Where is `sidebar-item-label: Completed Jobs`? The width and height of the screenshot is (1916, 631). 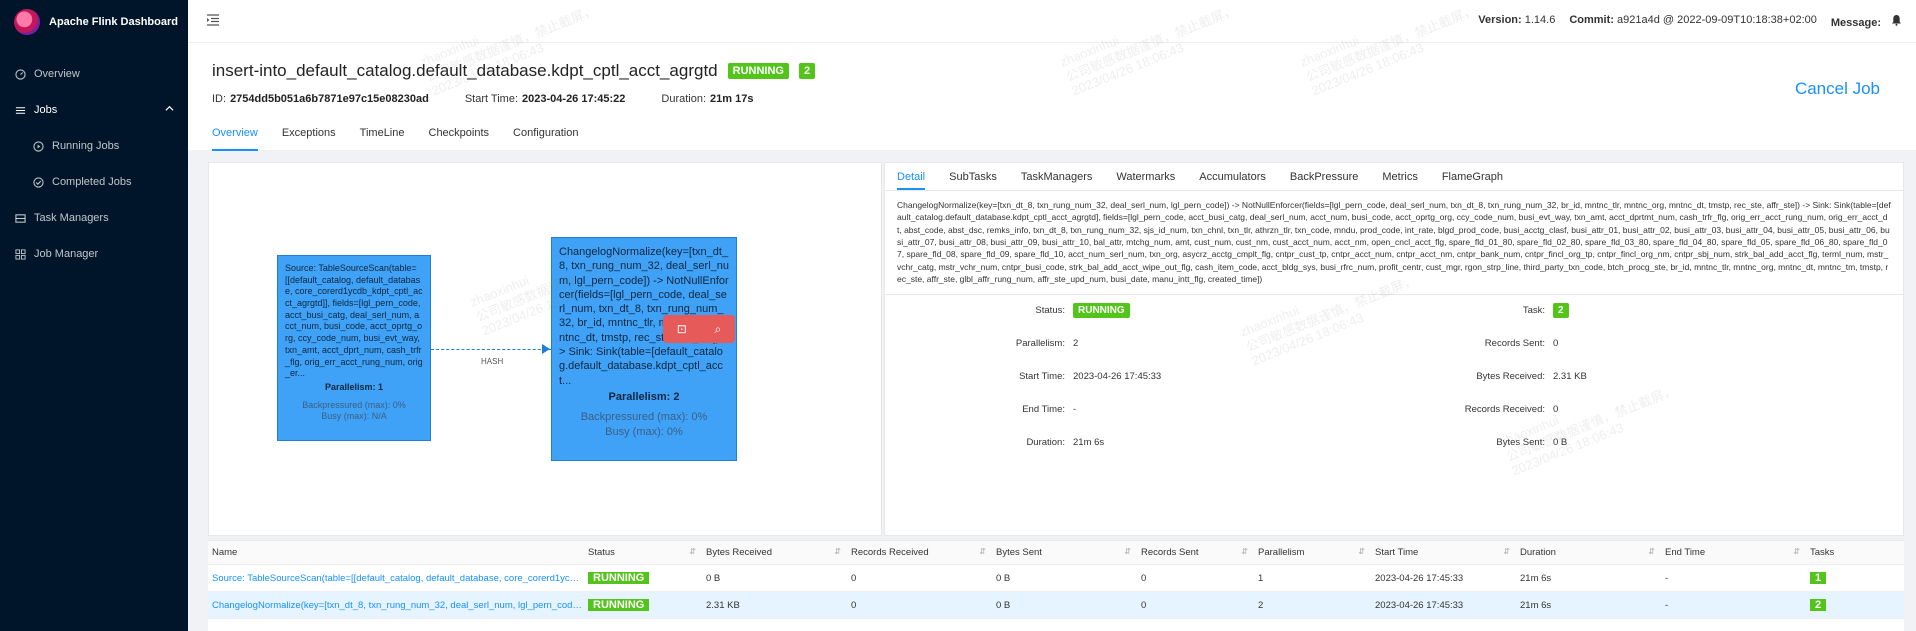 sidebar-item-label: Completed Jobs is located at coordinates (92, 182).